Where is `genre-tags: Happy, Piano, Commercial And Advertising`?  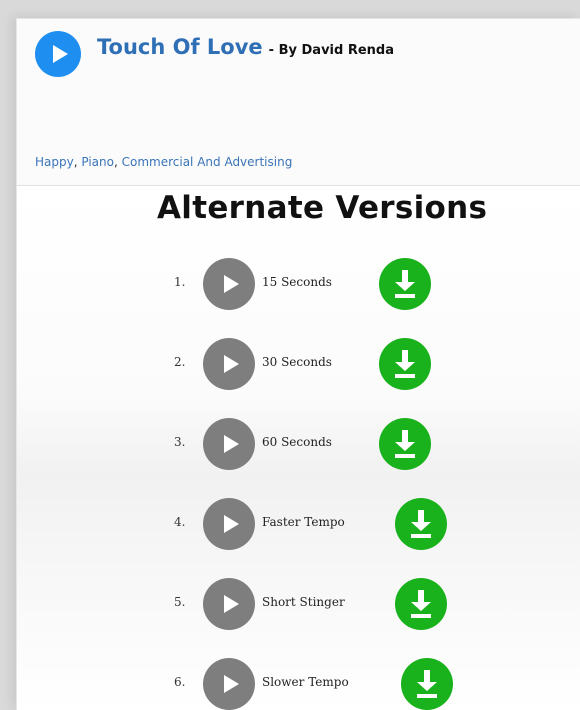 genre-tags: Happy, Piano, Commercial And Advertising is located at coordinates (163, 162).